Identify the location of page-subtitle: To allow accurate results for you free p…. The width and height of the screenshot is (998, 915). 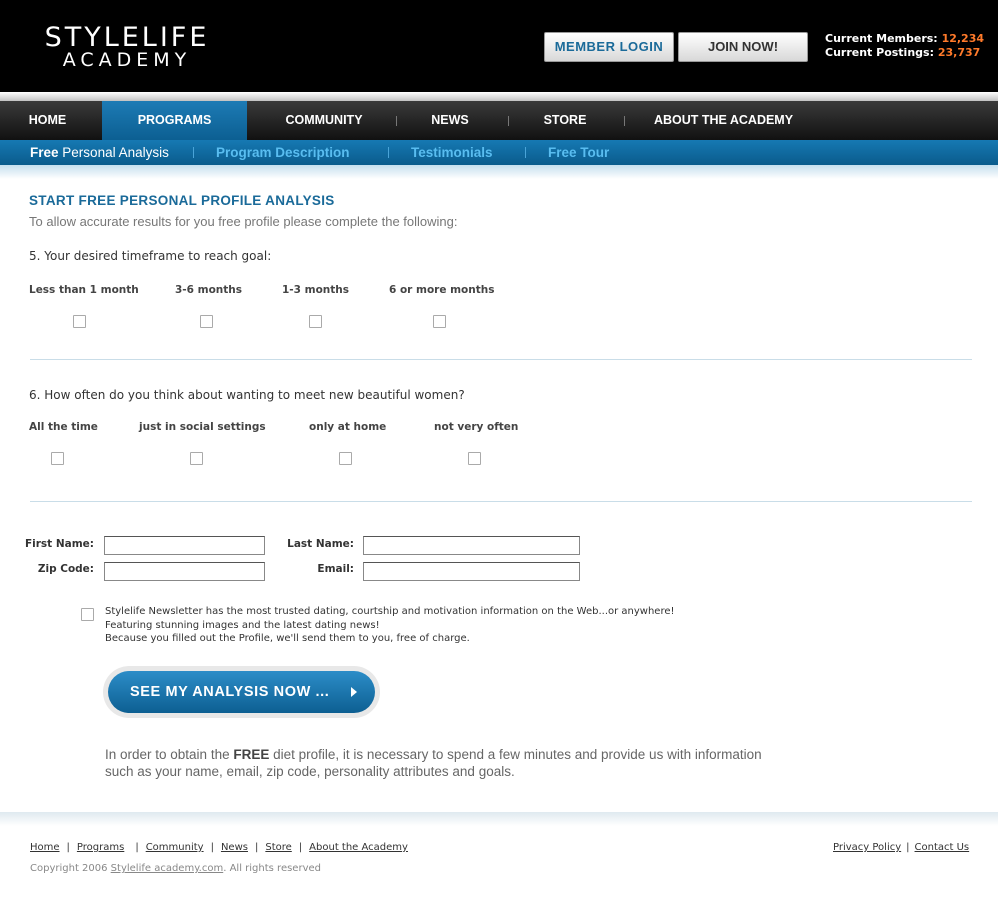
(243, 221).